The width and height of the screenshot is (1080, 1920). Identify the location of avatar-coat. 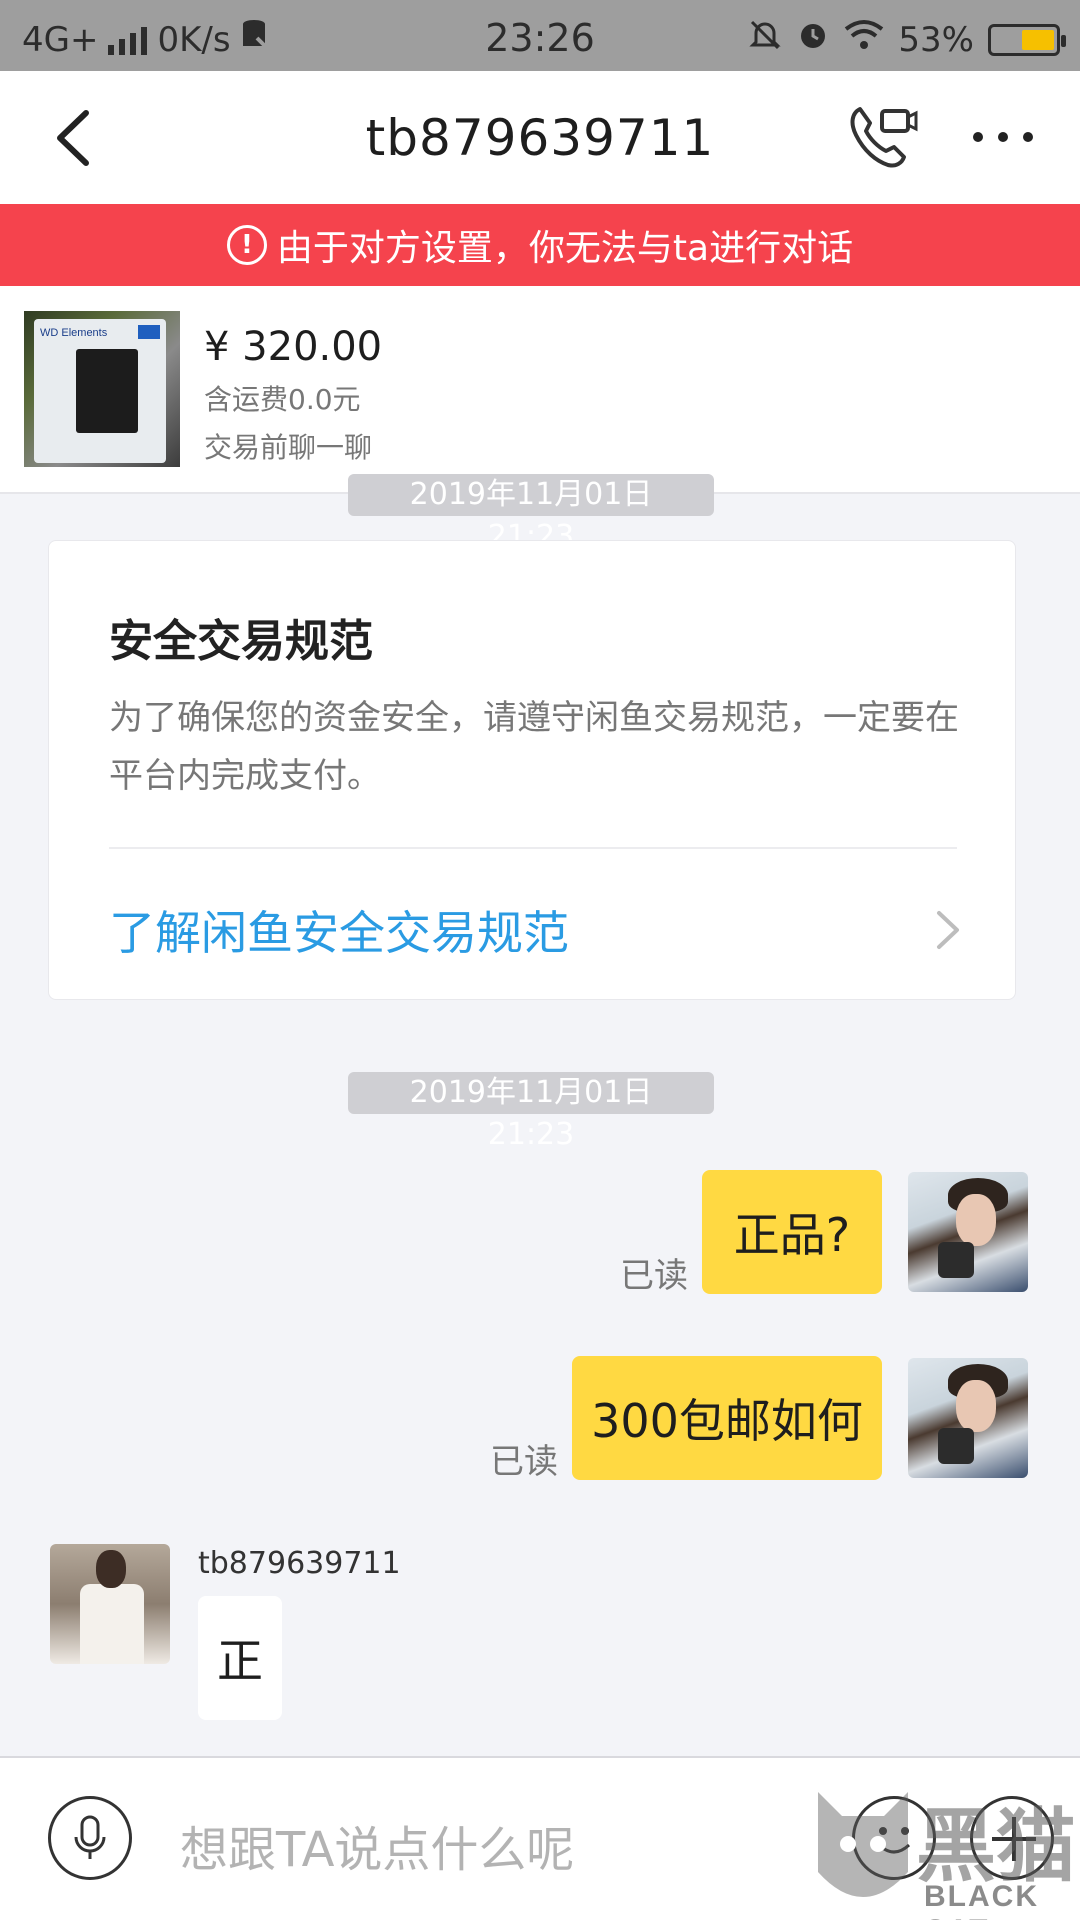
(112, 1624).